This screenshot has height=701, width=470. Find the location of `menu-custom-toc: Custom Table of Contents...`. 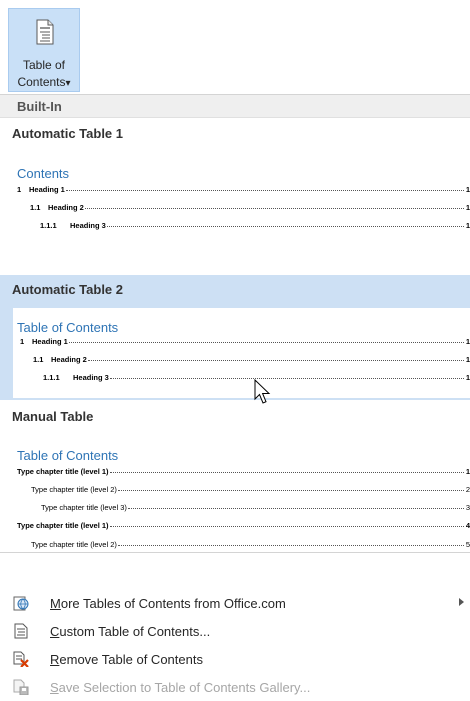

menu-custom-toc: Custom Table of Contents... is located at coordinates (235, 631).